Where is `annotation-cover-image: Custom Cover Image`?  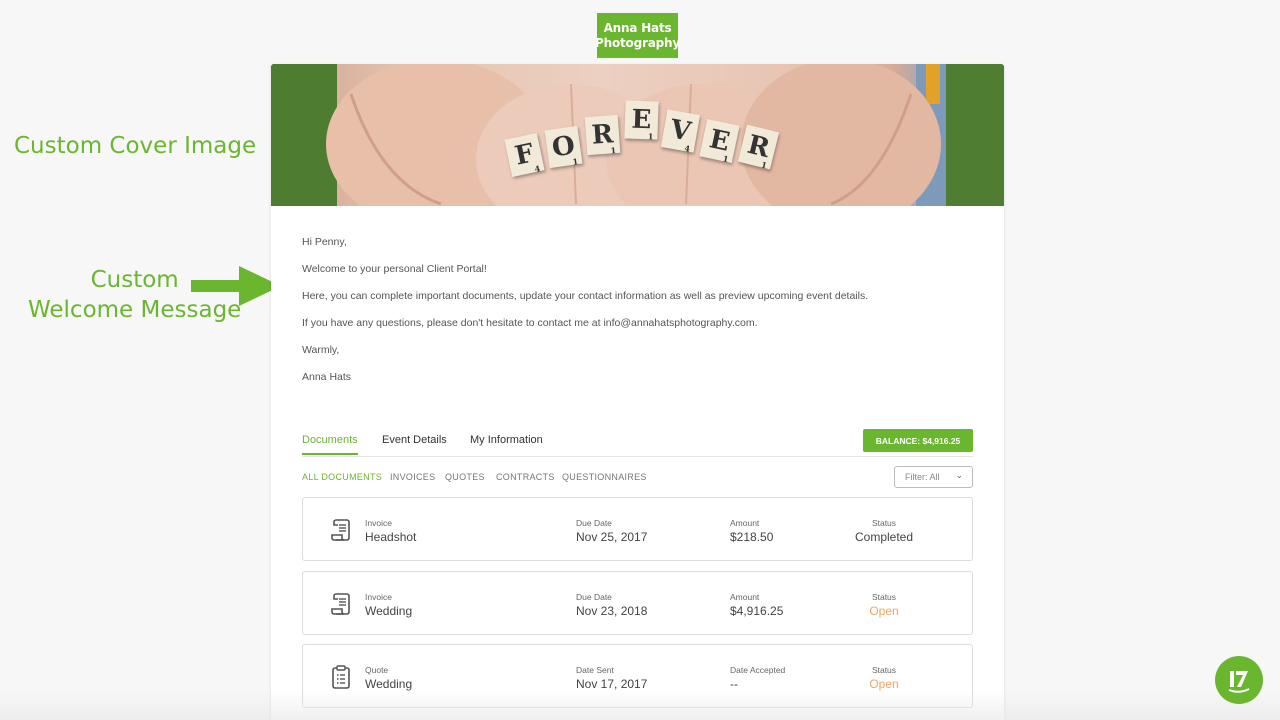 annotation-cover-image: Custom Cover Image is located at coordinates (135, 146).